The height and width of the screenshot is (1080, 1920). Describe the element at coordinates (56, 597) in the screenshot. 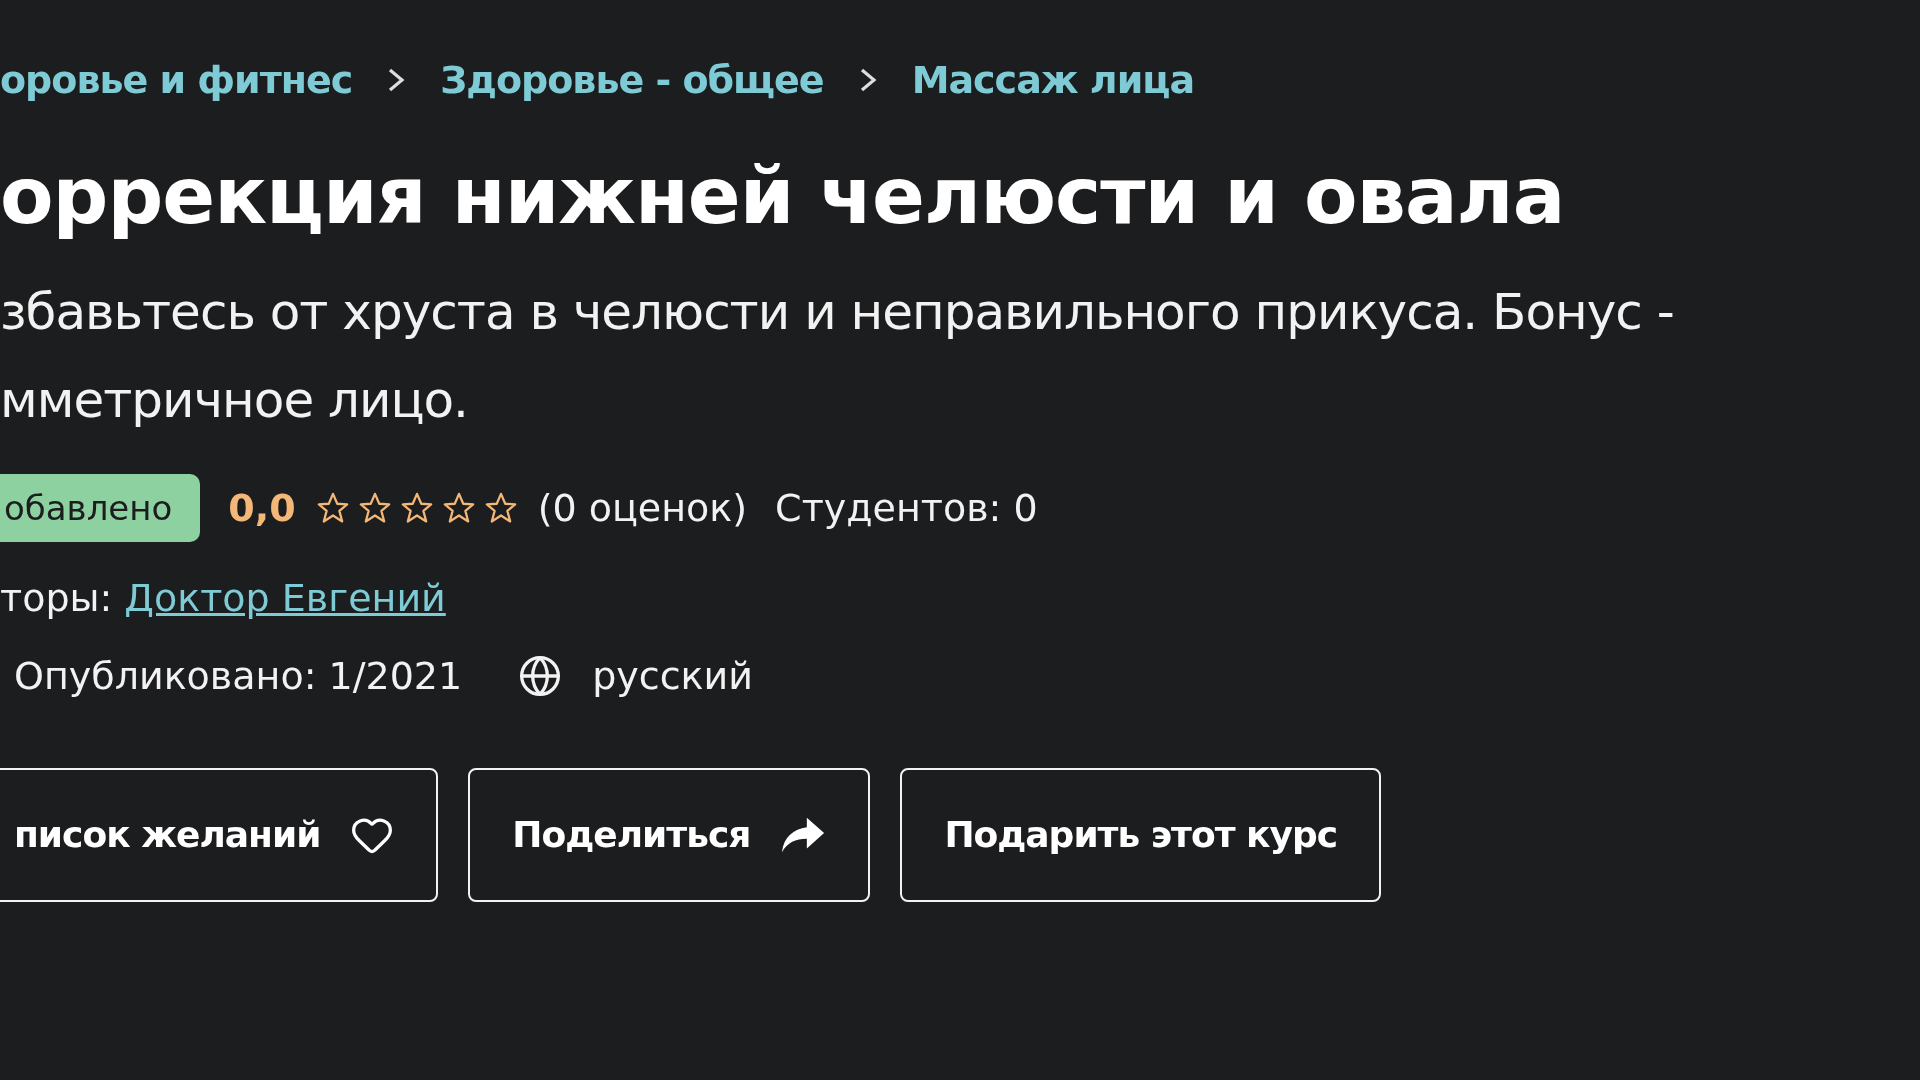

I see `authors-label: торы:` at that location.